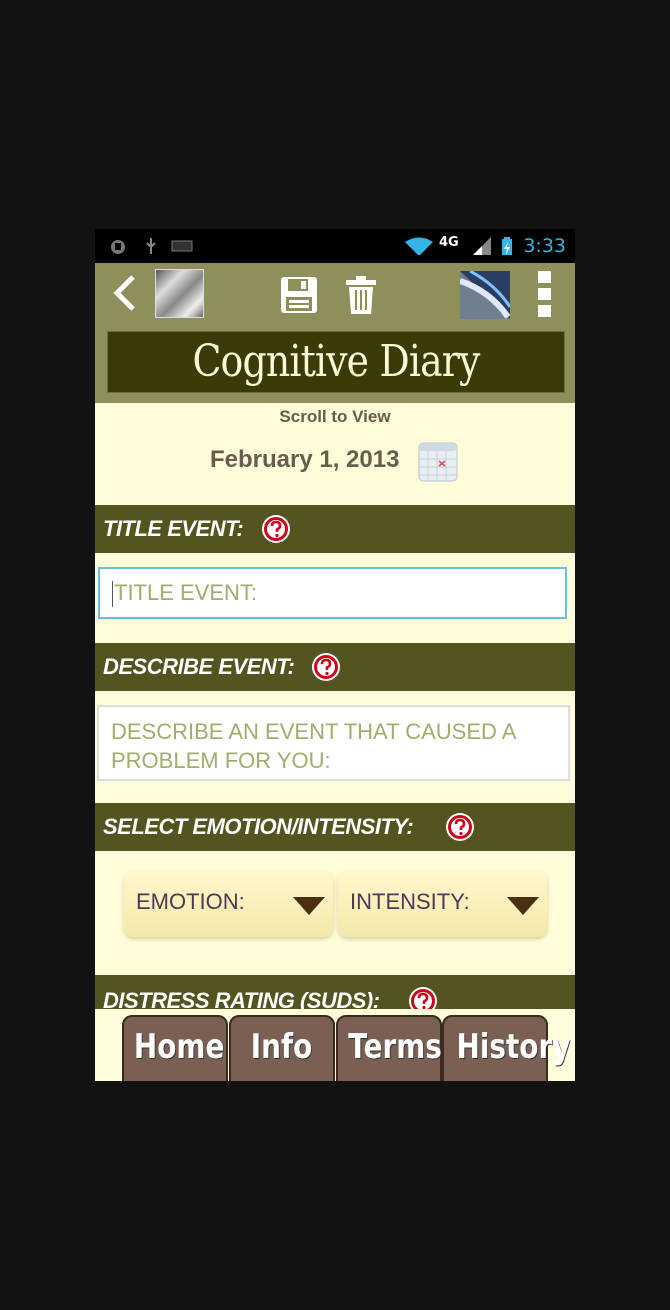 This screenshot has height=1310, width=670. What do you see at coordinates (335, 529) in the screenshot?
I see `title-event-header: TITLE EVENT:` at bounding box center [335, 529].